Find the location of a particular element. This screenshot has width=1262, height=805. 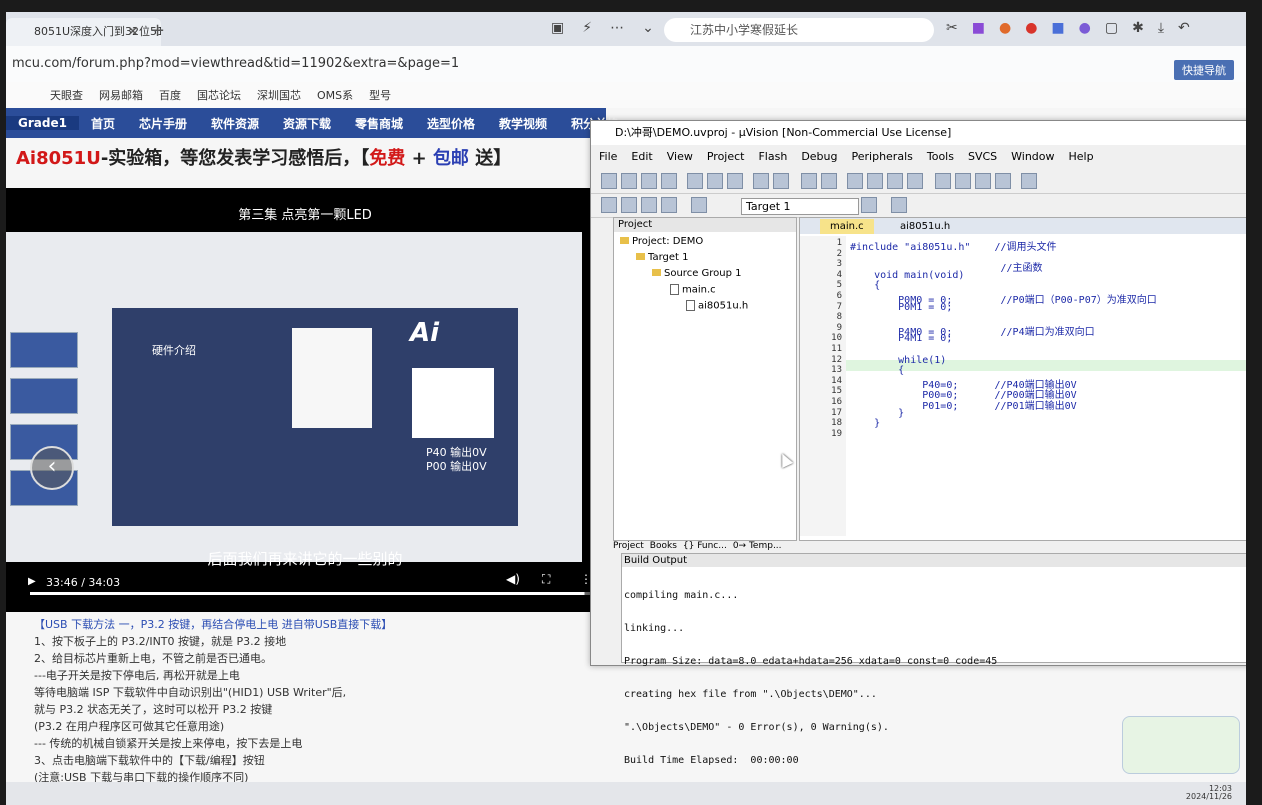

scissors-icon: ✂ is located at coordinates (952, 28).